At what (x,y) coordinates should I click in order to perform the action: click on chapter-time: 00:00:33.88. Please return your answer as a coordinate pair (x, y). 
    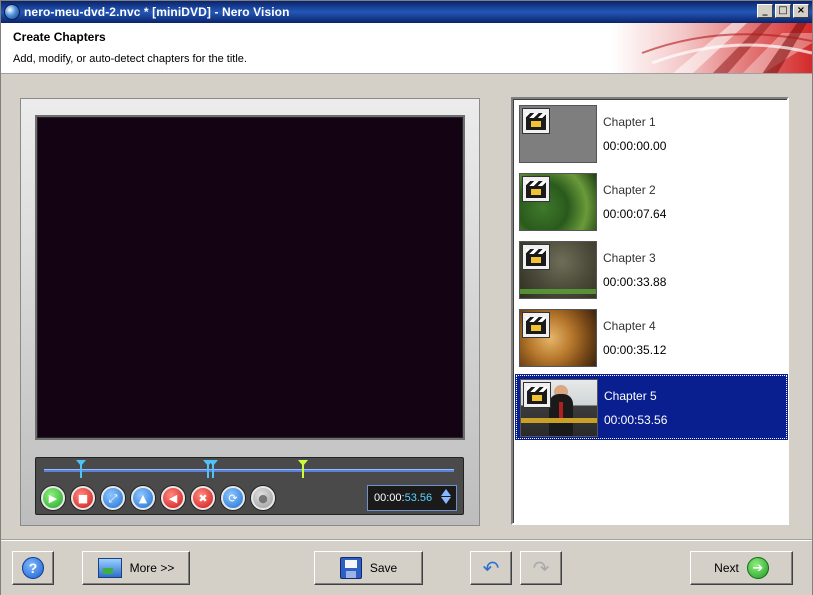
    Looking at the image, I should click on (635, 282).